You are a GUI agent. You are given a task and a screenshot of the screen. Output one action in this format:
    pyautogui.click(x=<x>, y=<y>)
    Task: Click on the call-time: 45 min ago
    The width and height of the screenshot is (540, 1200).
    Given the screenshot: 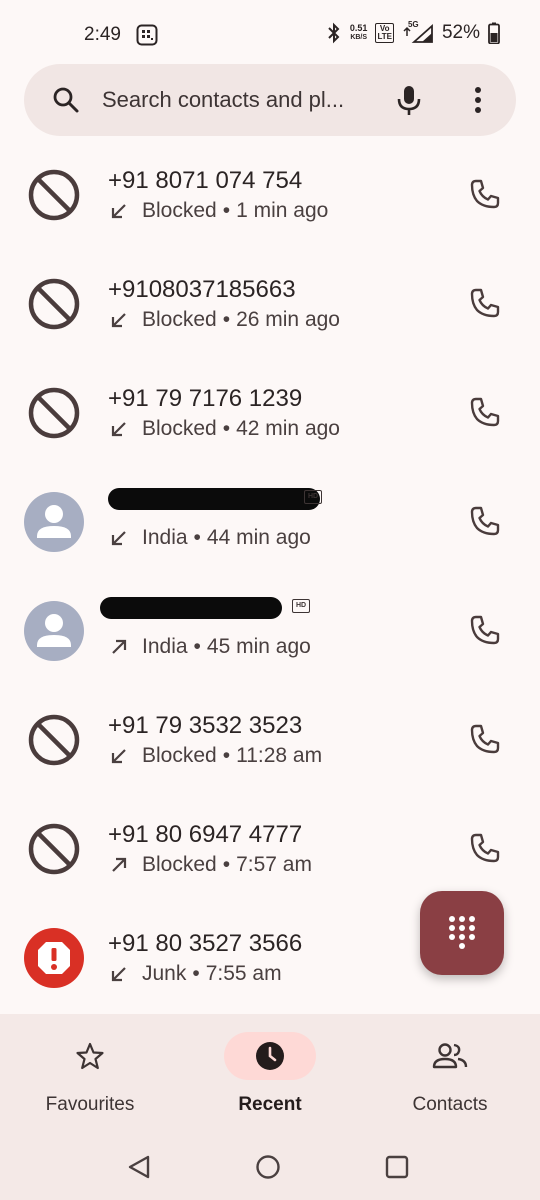 What is the action you would take?
    pyautogui.click(x=258, y=646)
    